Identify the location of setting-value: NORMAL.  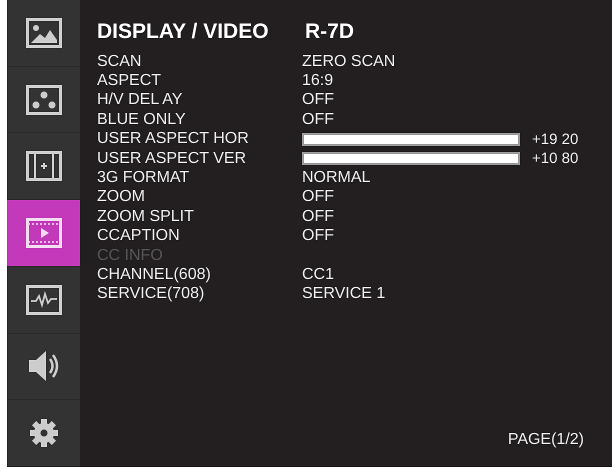
(336, 178).